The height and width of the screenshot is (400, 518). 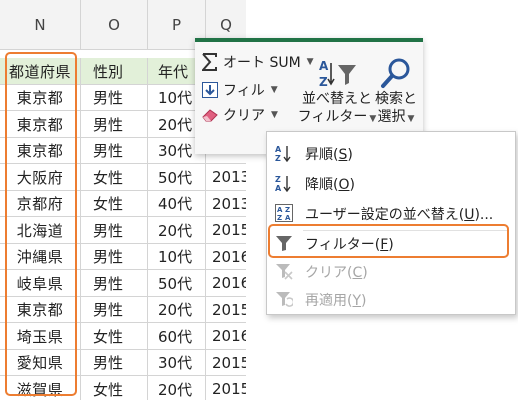 I want to click on sort-filter-label-line2: フィルター ▼, so click(x=337, y=118).